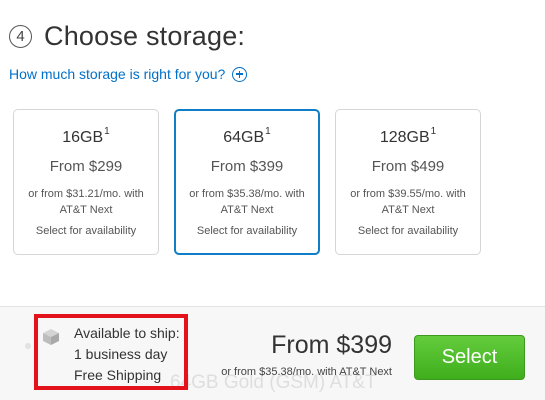 The image size is (545, 400). I want to click on capacity-label: 128GB1, so click(408, 136).